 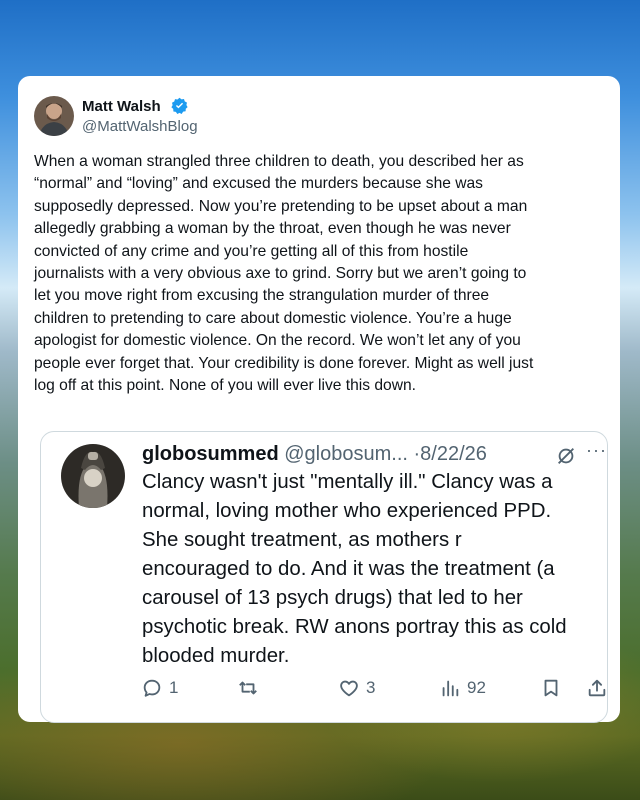 What do you see at coordinates (174, 687) in the screenshot?
I see `reply-count: 1` at bounding box center [174, 687].